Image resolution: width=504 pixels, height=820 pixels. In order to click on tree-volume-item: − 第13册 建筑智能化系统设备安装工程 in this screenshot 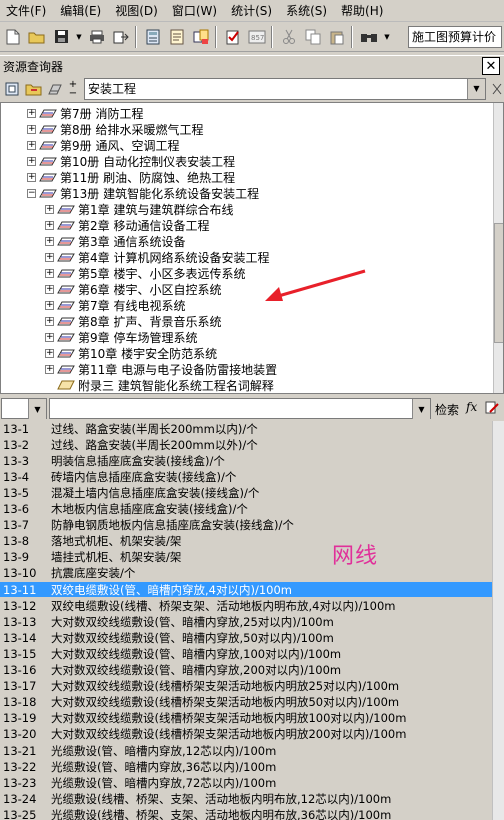, I will do `click(143, 193)`.